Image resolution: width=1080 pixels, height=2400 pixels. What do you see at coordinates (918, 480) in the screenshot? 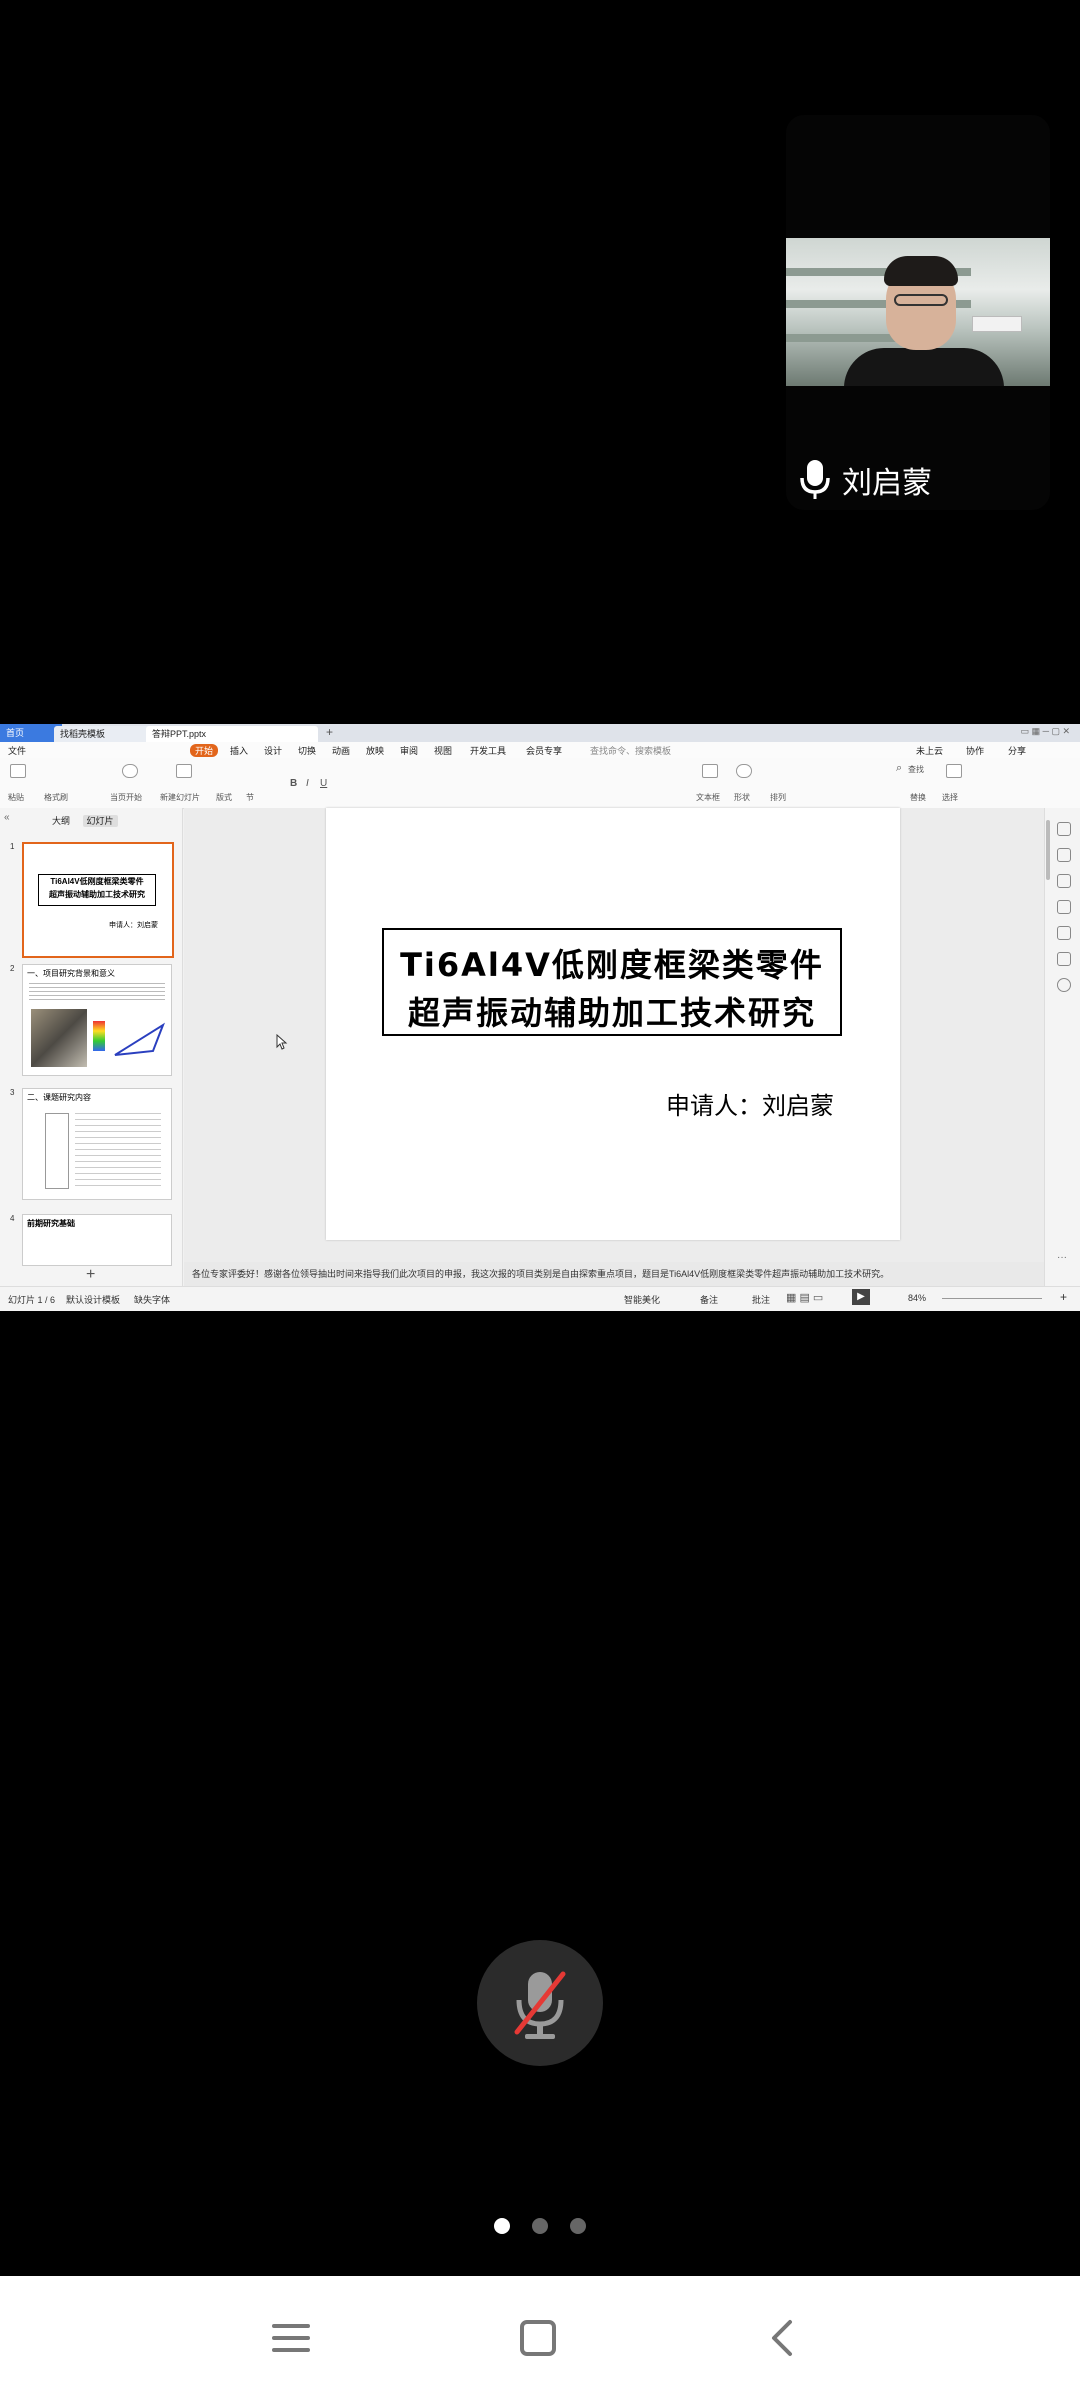
I see `participant-name-row: 刘启蒙` at bounding box center [918, 480].